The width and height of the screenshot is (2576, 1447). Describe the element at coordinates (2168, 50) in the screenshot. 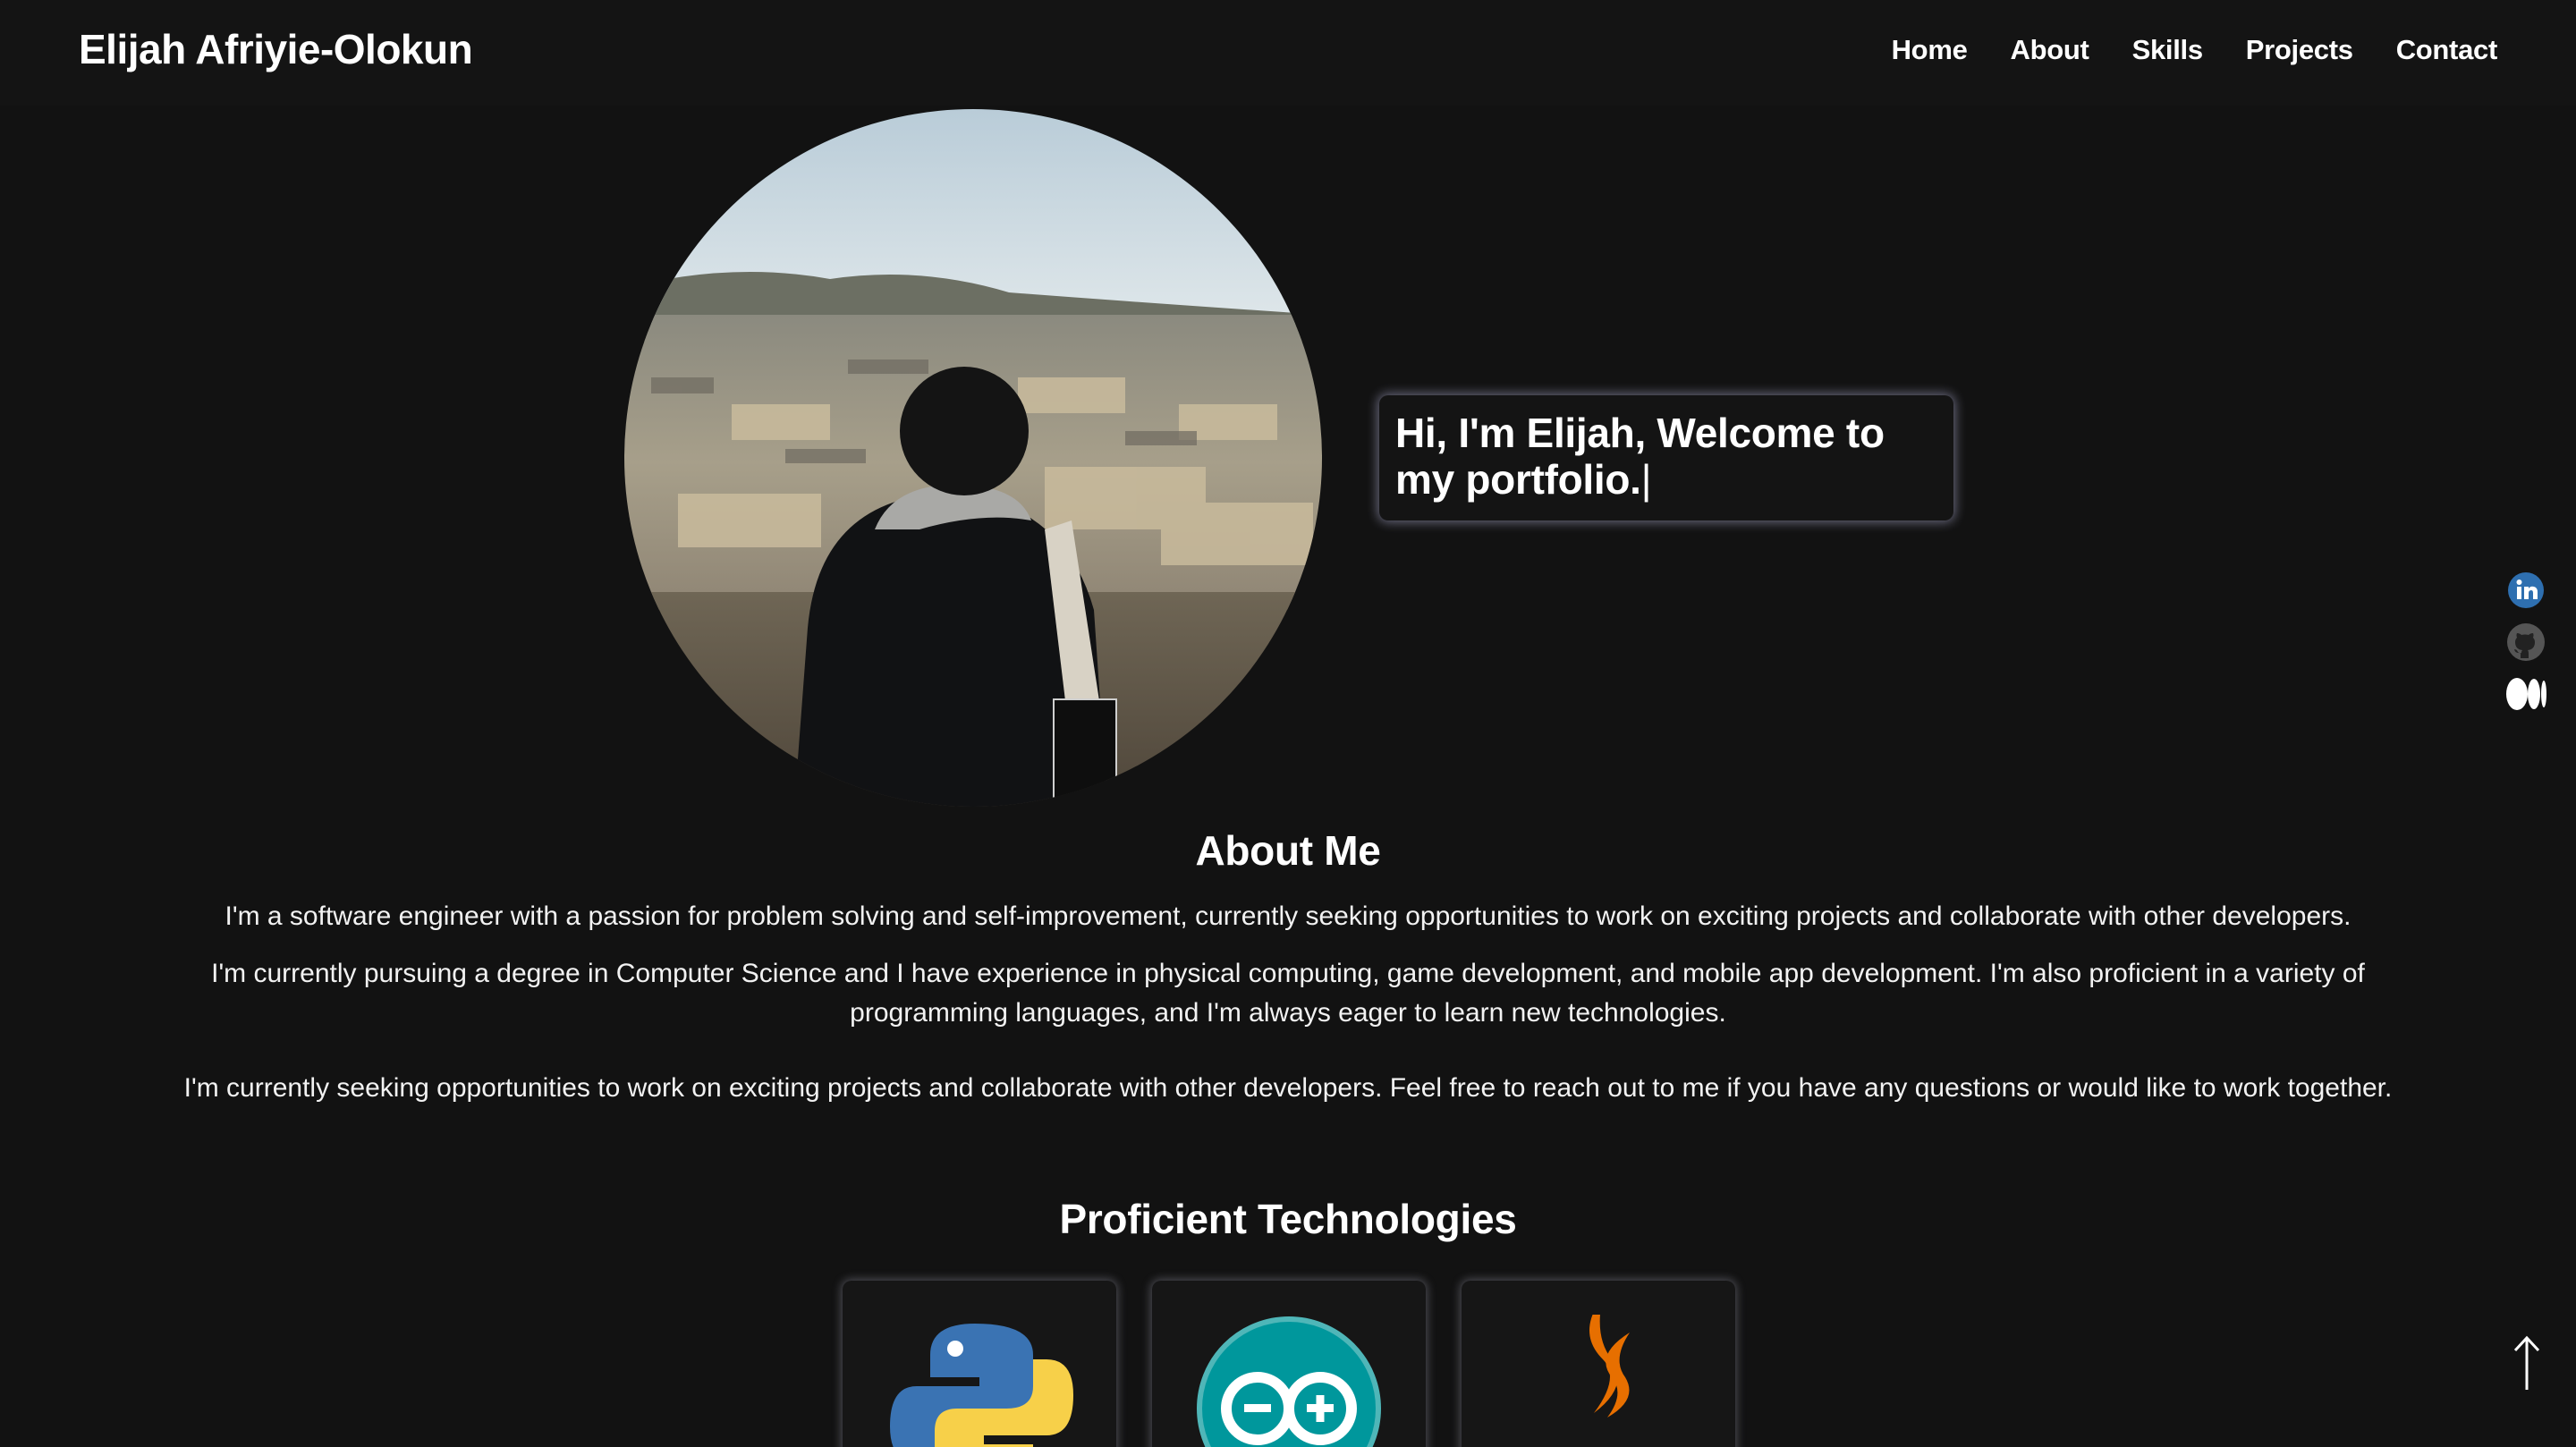

I see `nav-skills-link: Skills` at that location.